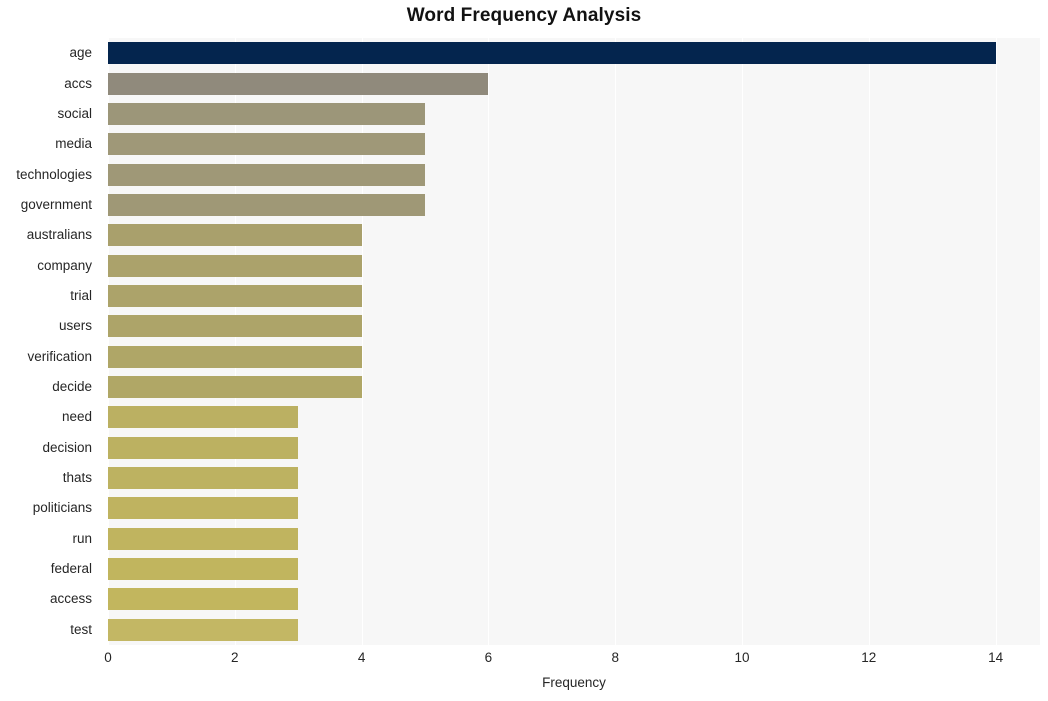  I want to click on y-tick-label: government, so click(56, 204).